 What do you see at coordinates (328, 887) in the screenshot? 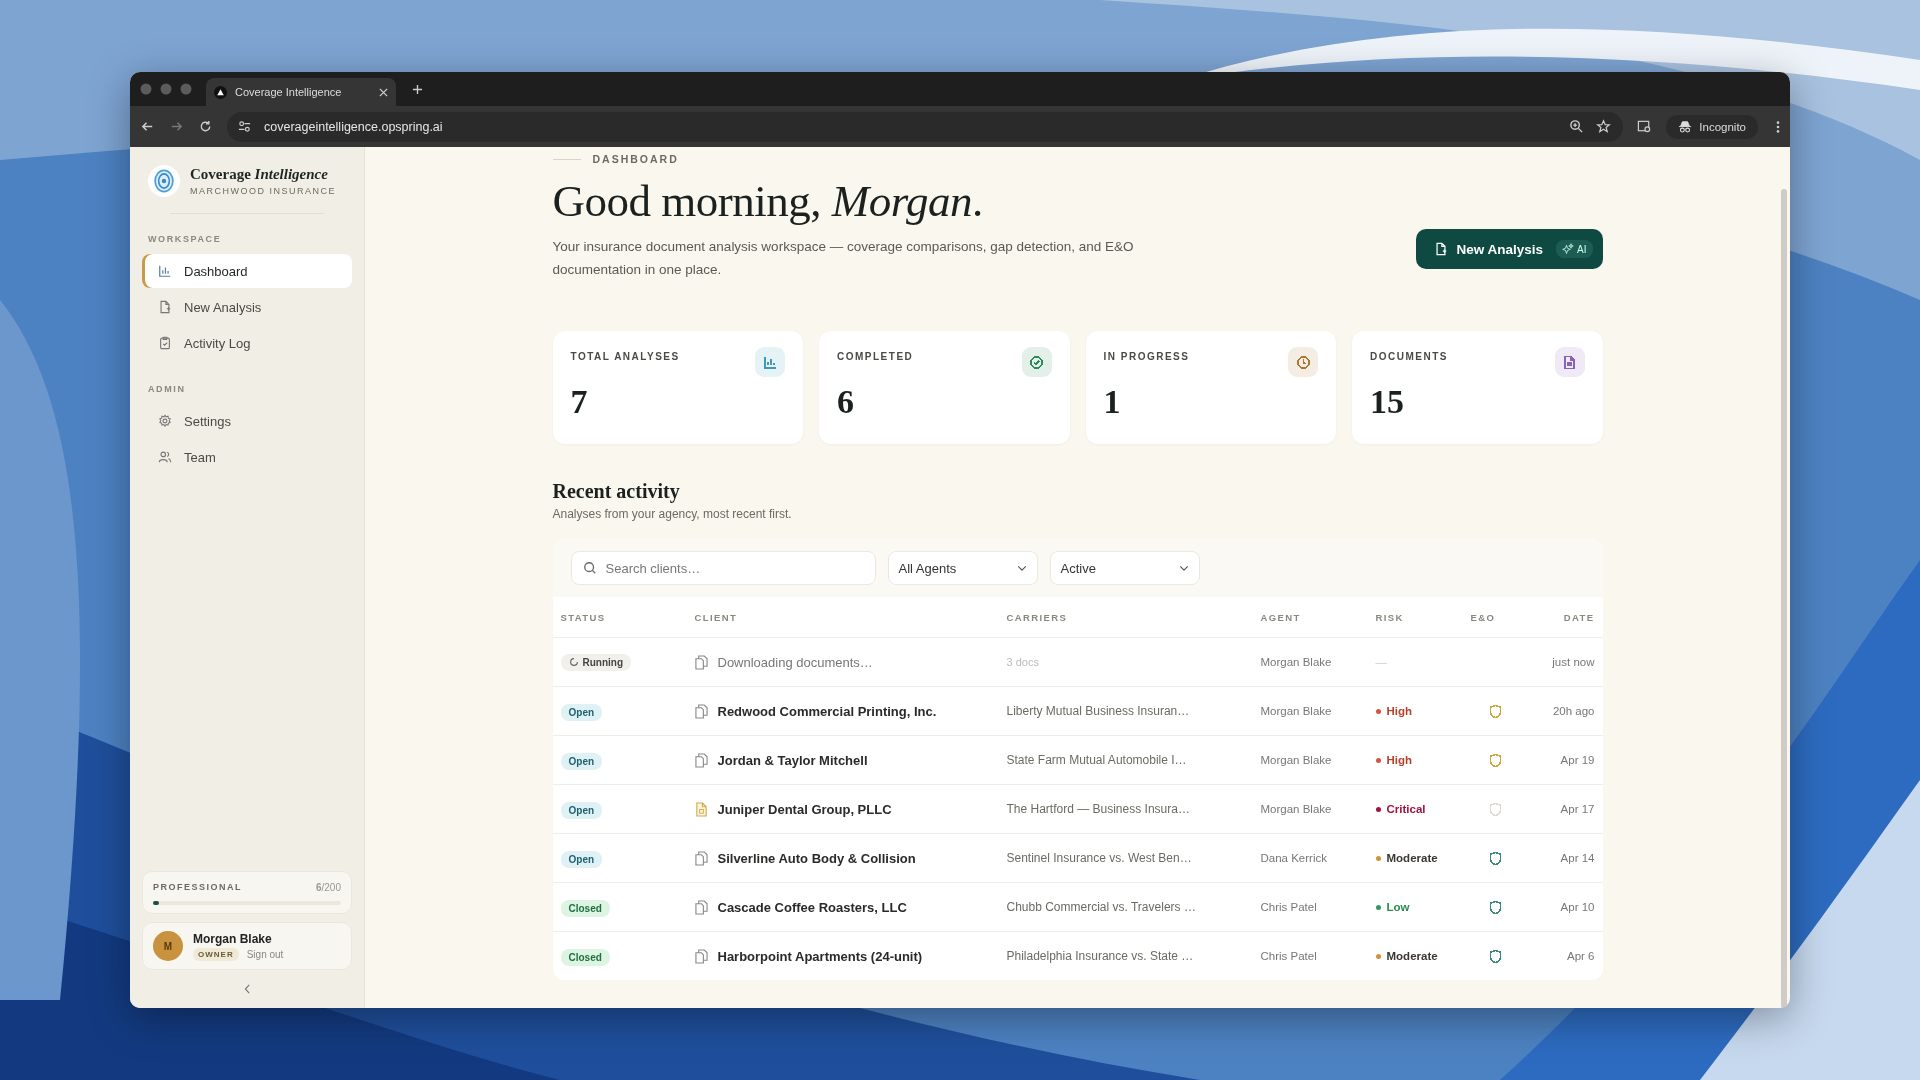
I see `plan-usage: 6/200` at bounding box center [328, 887].